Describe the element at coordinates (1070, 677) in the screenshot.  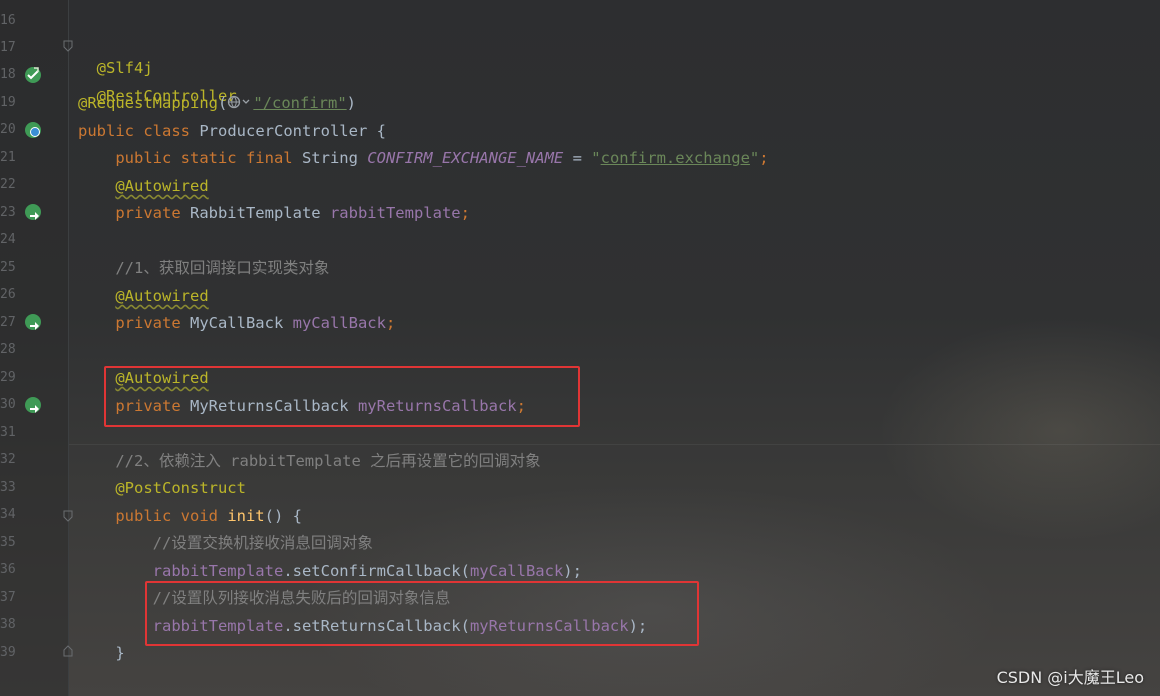
I see `watermark: CSDN @i大魔王Leo` at that location.